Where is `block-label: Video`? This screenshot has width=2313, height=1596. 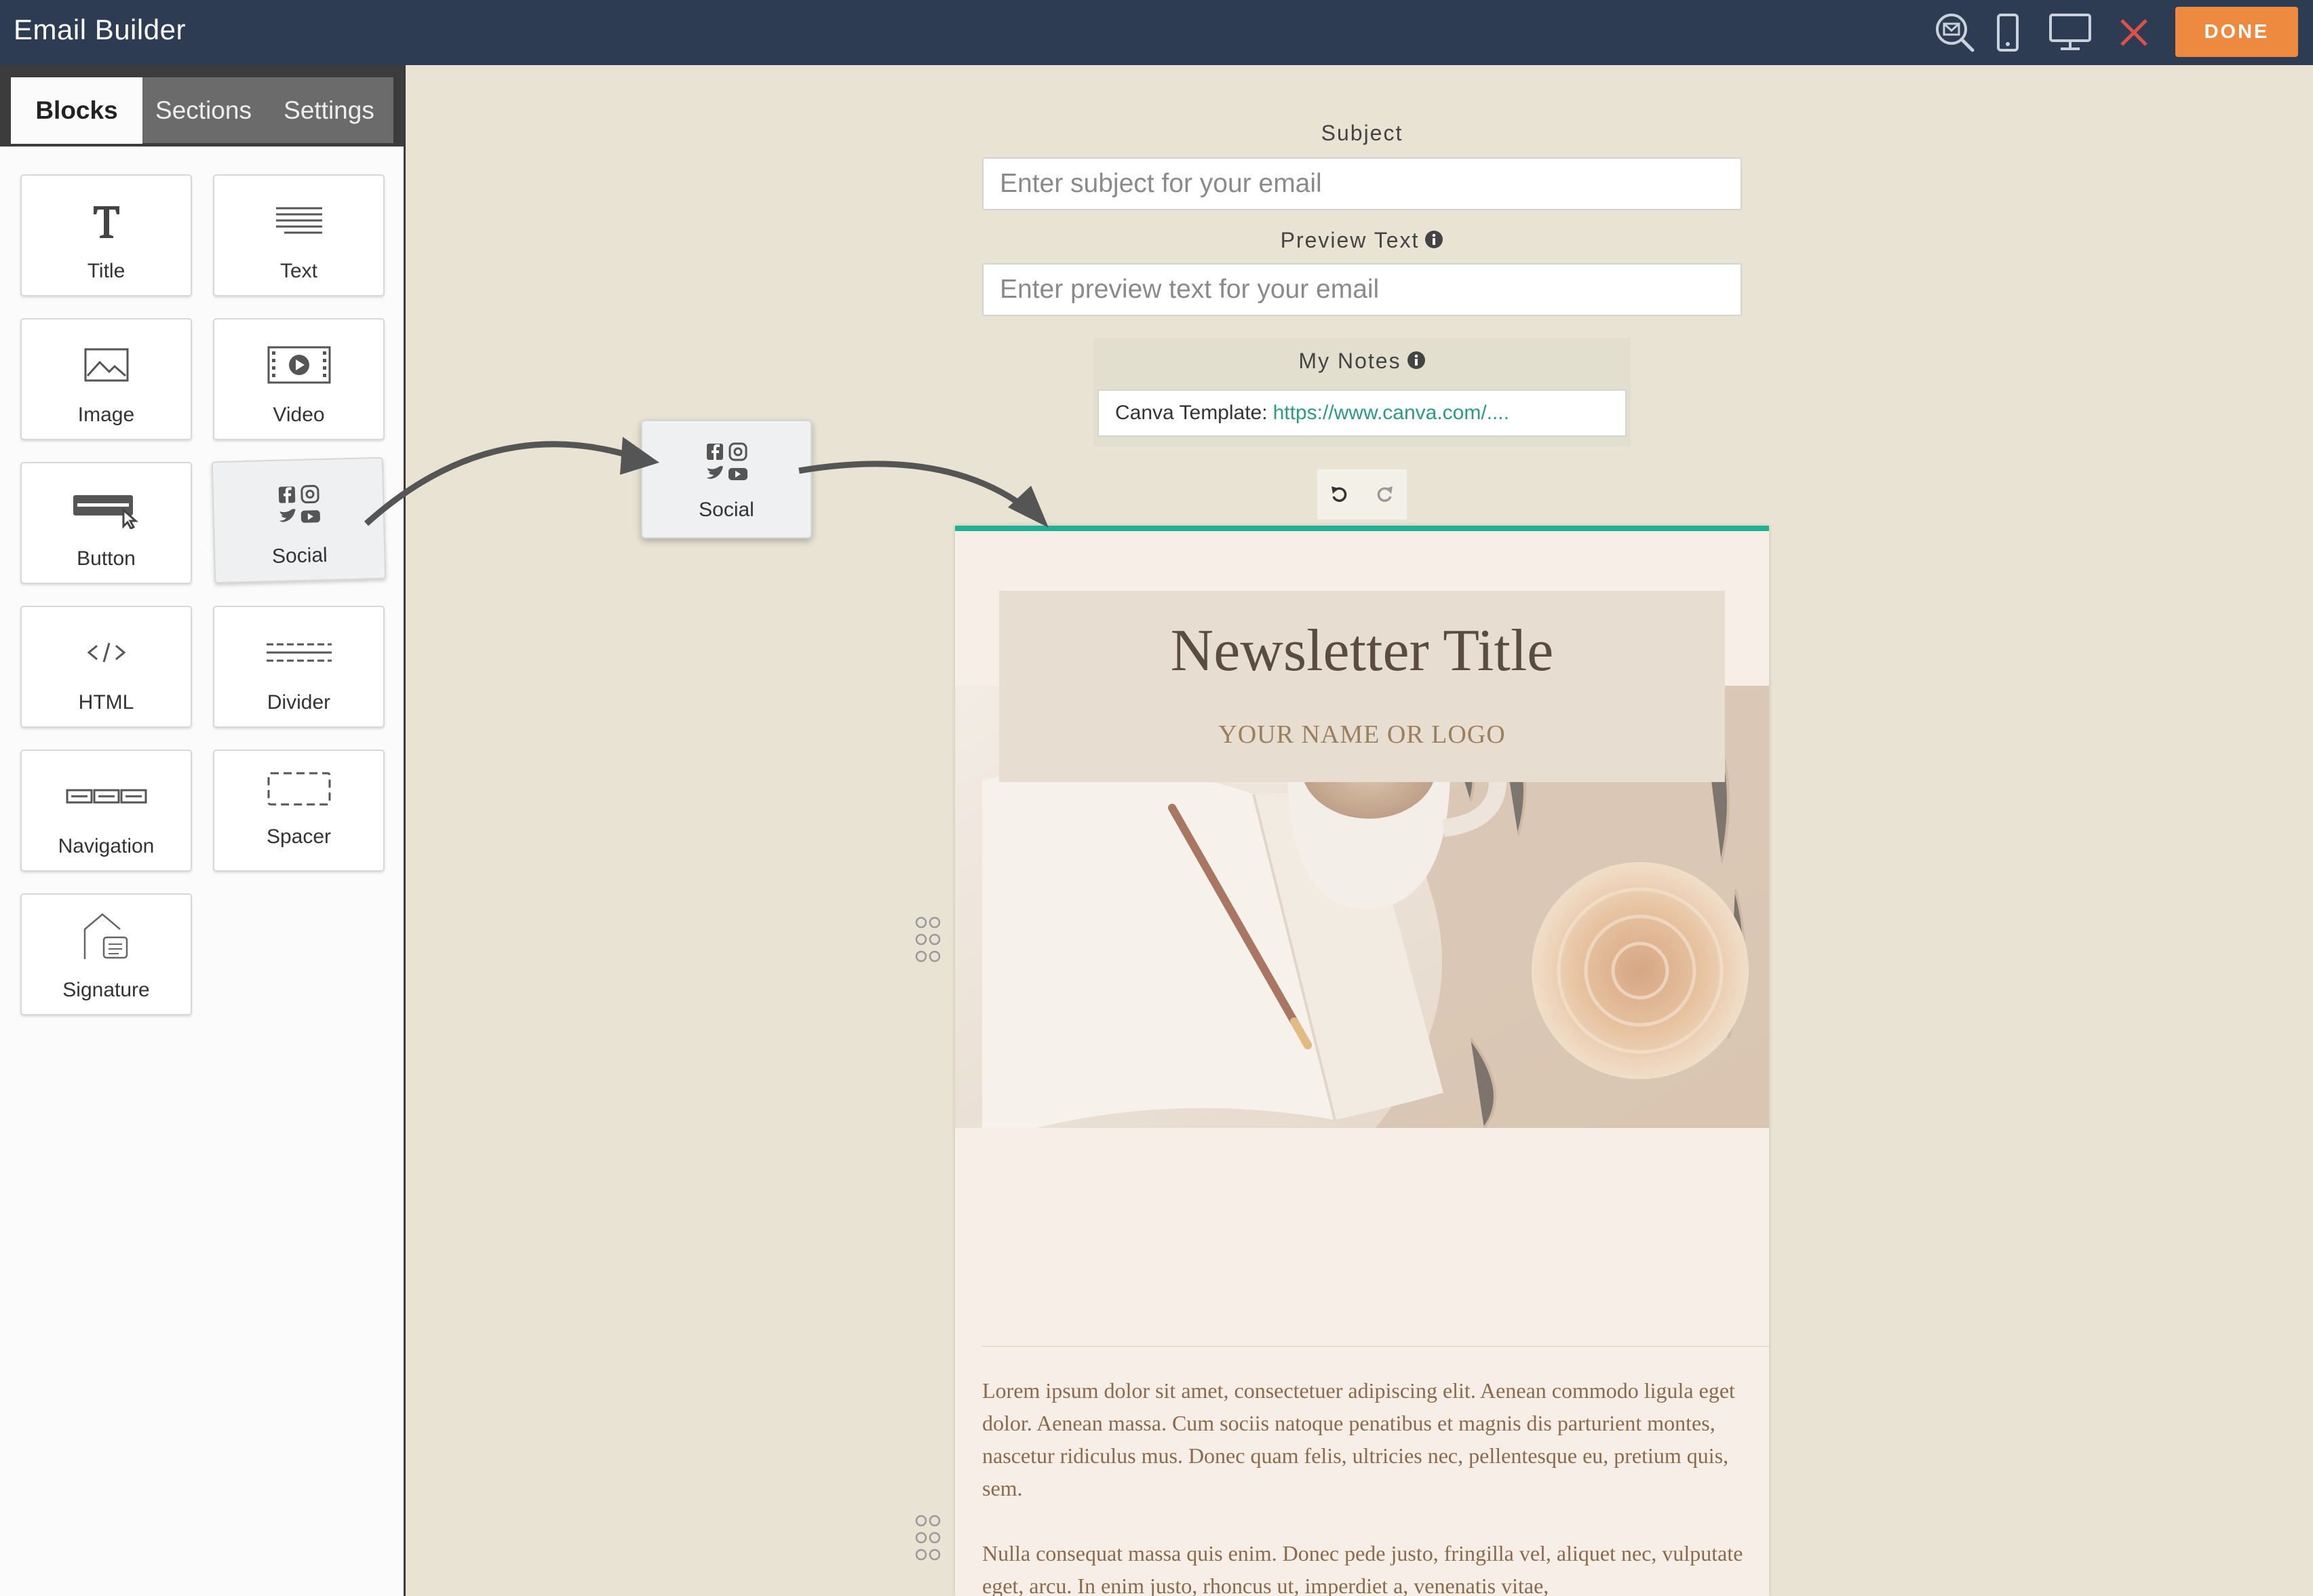
block-label: Video is located at coordinates (299, 415).